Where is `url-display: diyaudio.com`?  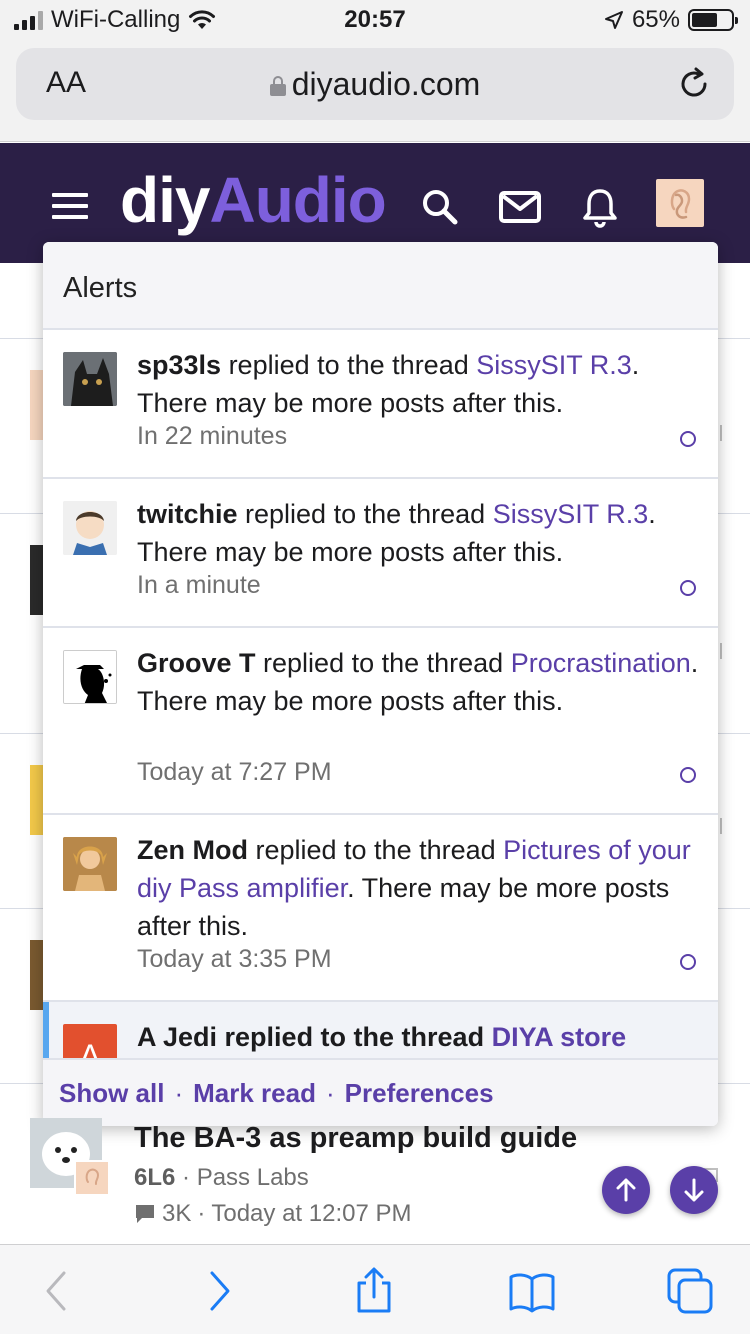
url-display: diyaudio.com is located at coordinates (375, 84).